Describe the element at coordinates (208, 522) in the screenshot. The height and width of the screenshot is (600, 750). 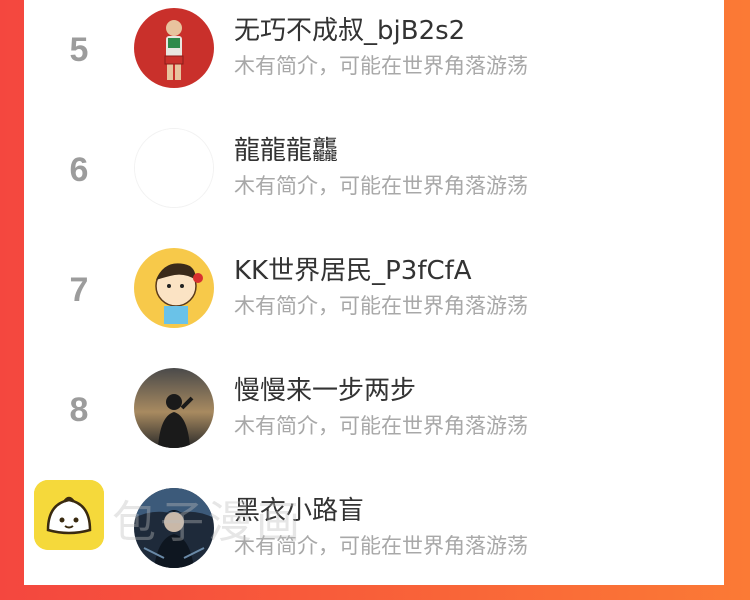
I see `watermark-text: 包子漫画` at that location.